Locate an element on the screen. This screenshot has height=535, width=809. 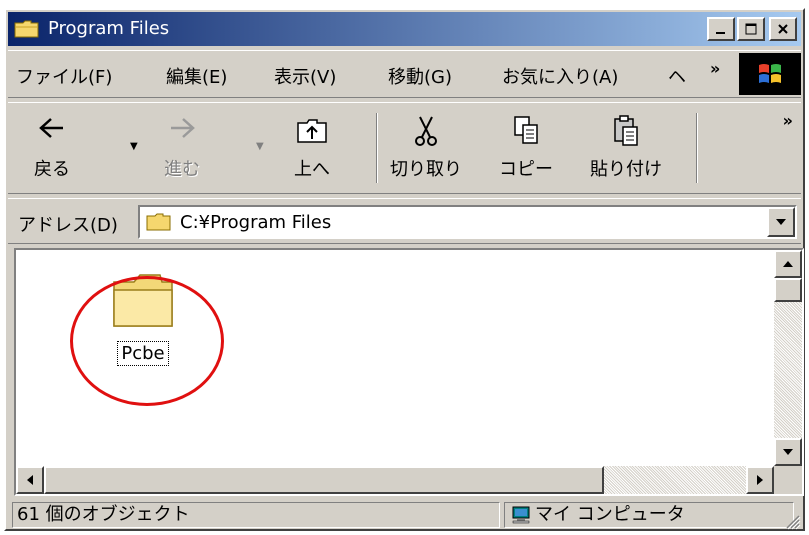
chevron-right-icon is located at coordinates (760, 480).